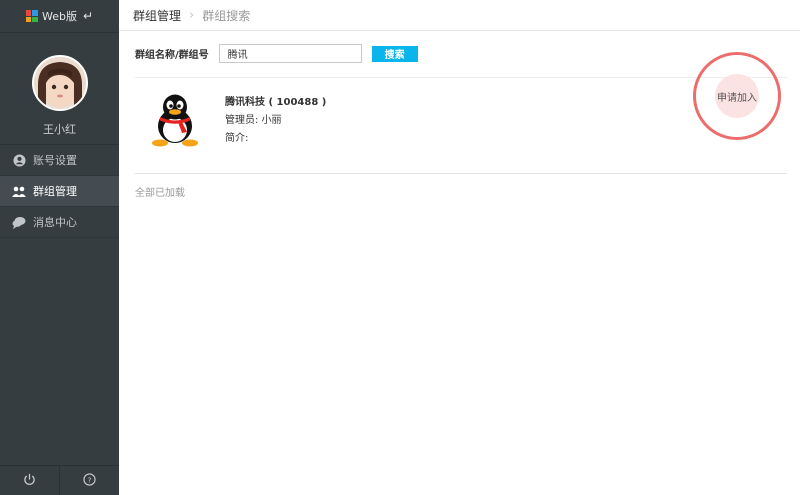 The image size is (800, 495). Describe the element at coordinates (19, 222) in the screenshot. I see `chat-icon` at that location.